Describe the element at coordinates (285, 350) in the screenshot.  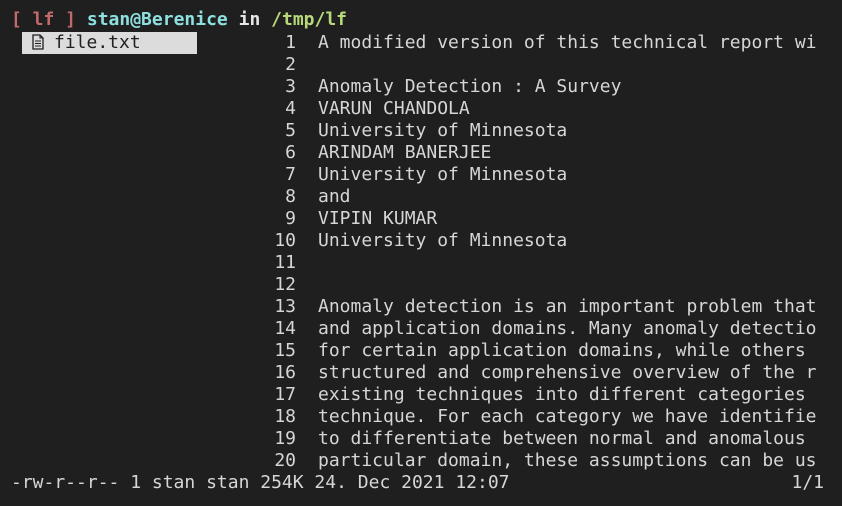
I see `line-number: 15` at that location.